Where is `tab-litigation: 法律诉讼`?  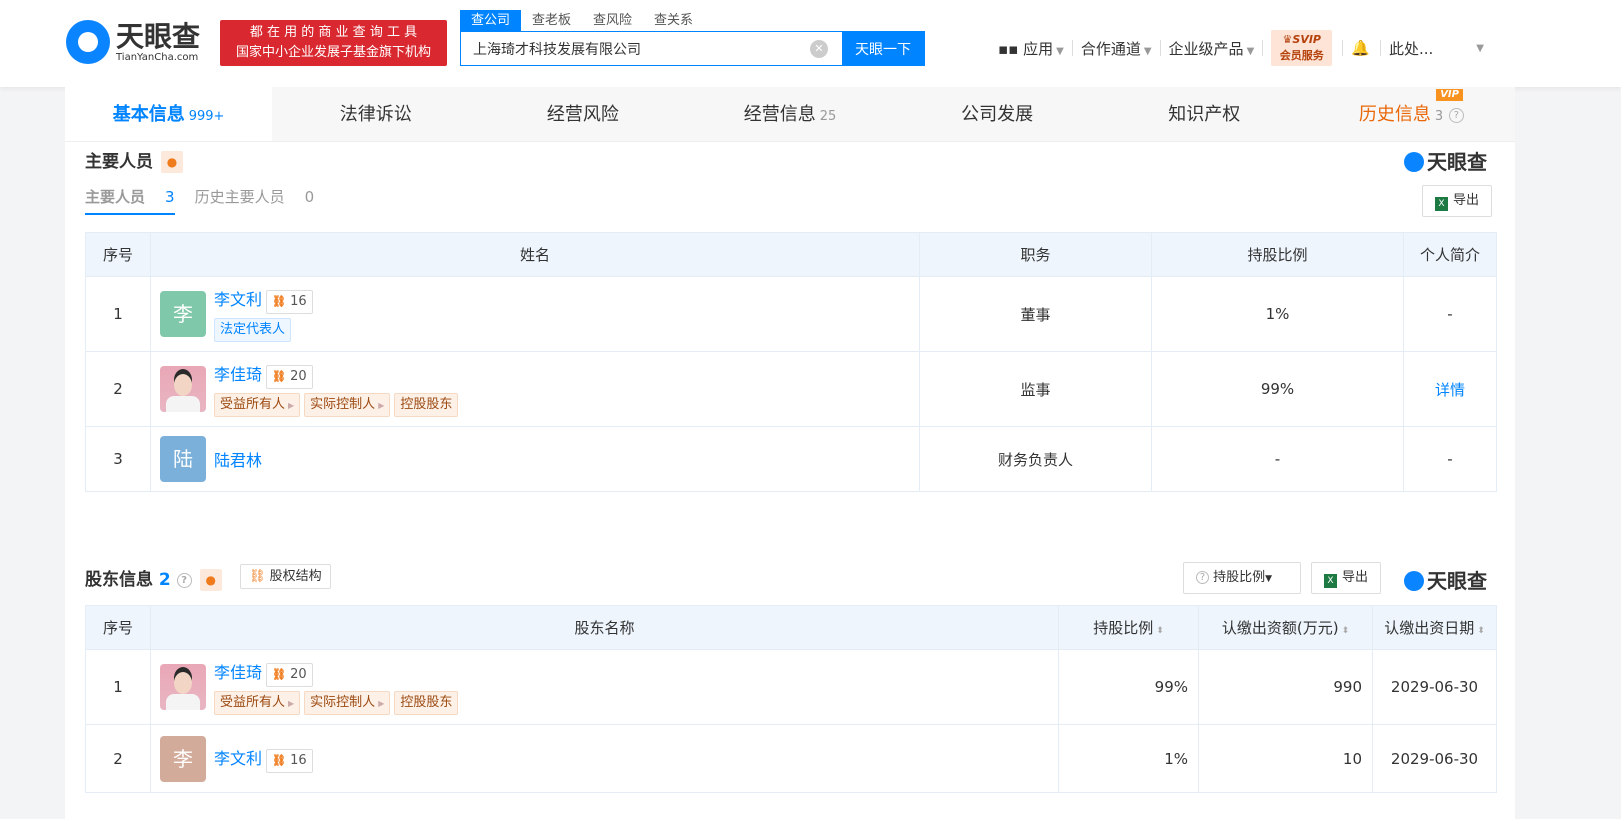
tab-litigation: 法律诉讼 is located at coordinates (375, 114).